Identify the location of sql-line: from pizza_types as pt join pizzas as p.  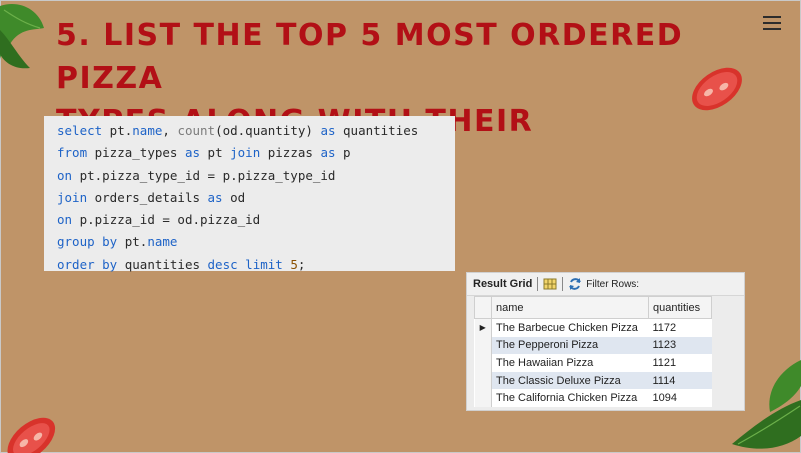
(256, 153).